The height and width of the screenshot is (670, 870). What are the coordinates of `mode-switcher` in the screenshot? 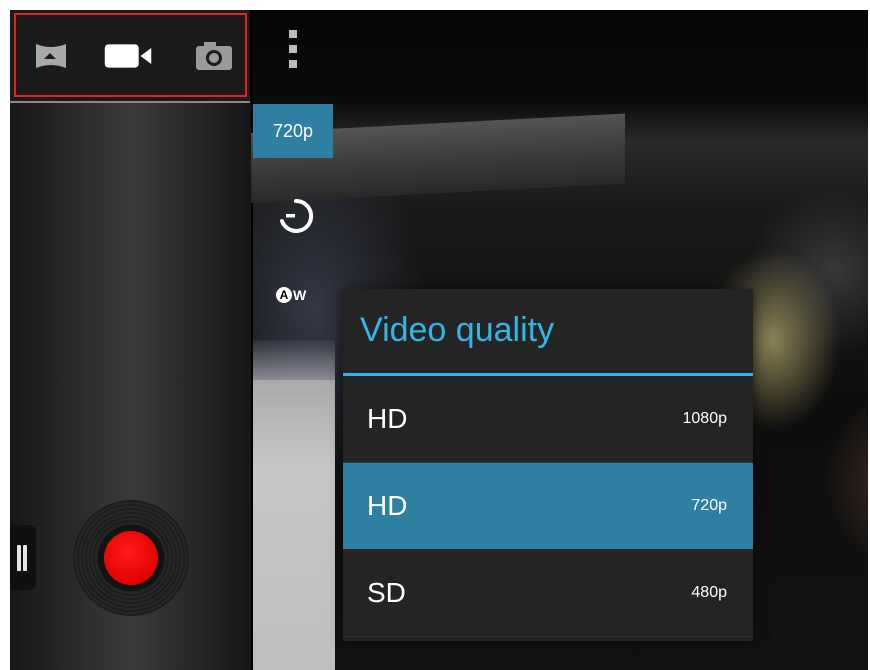 It's located at (130, 56).